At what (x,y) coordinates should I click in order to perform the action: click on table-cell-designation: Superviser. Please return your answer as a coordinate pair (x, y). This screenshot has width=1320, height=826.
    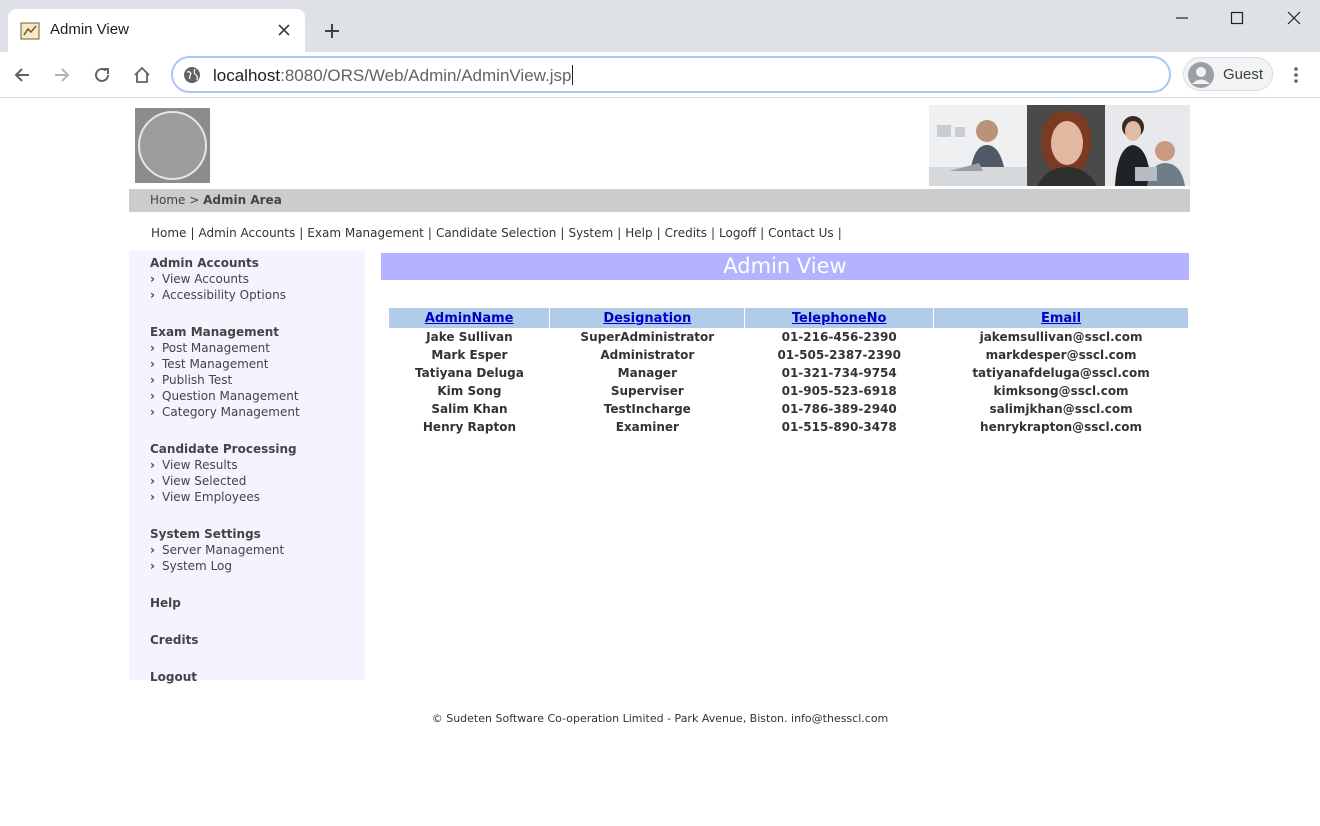
    Looking at the image, I should click on (647, 391).